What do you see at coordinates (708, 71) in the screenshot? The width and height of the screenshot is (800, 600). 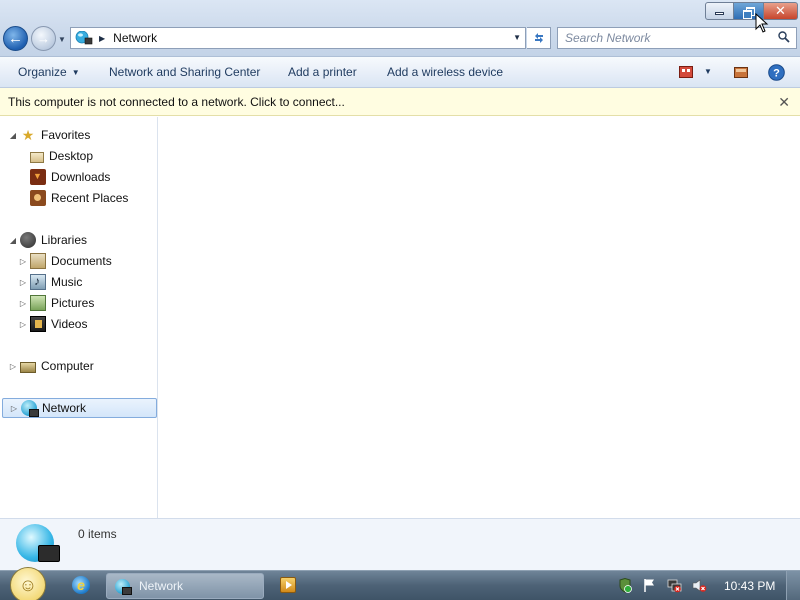 I see `view-options-dropdown: ▼` at bounding box center [708, 71].